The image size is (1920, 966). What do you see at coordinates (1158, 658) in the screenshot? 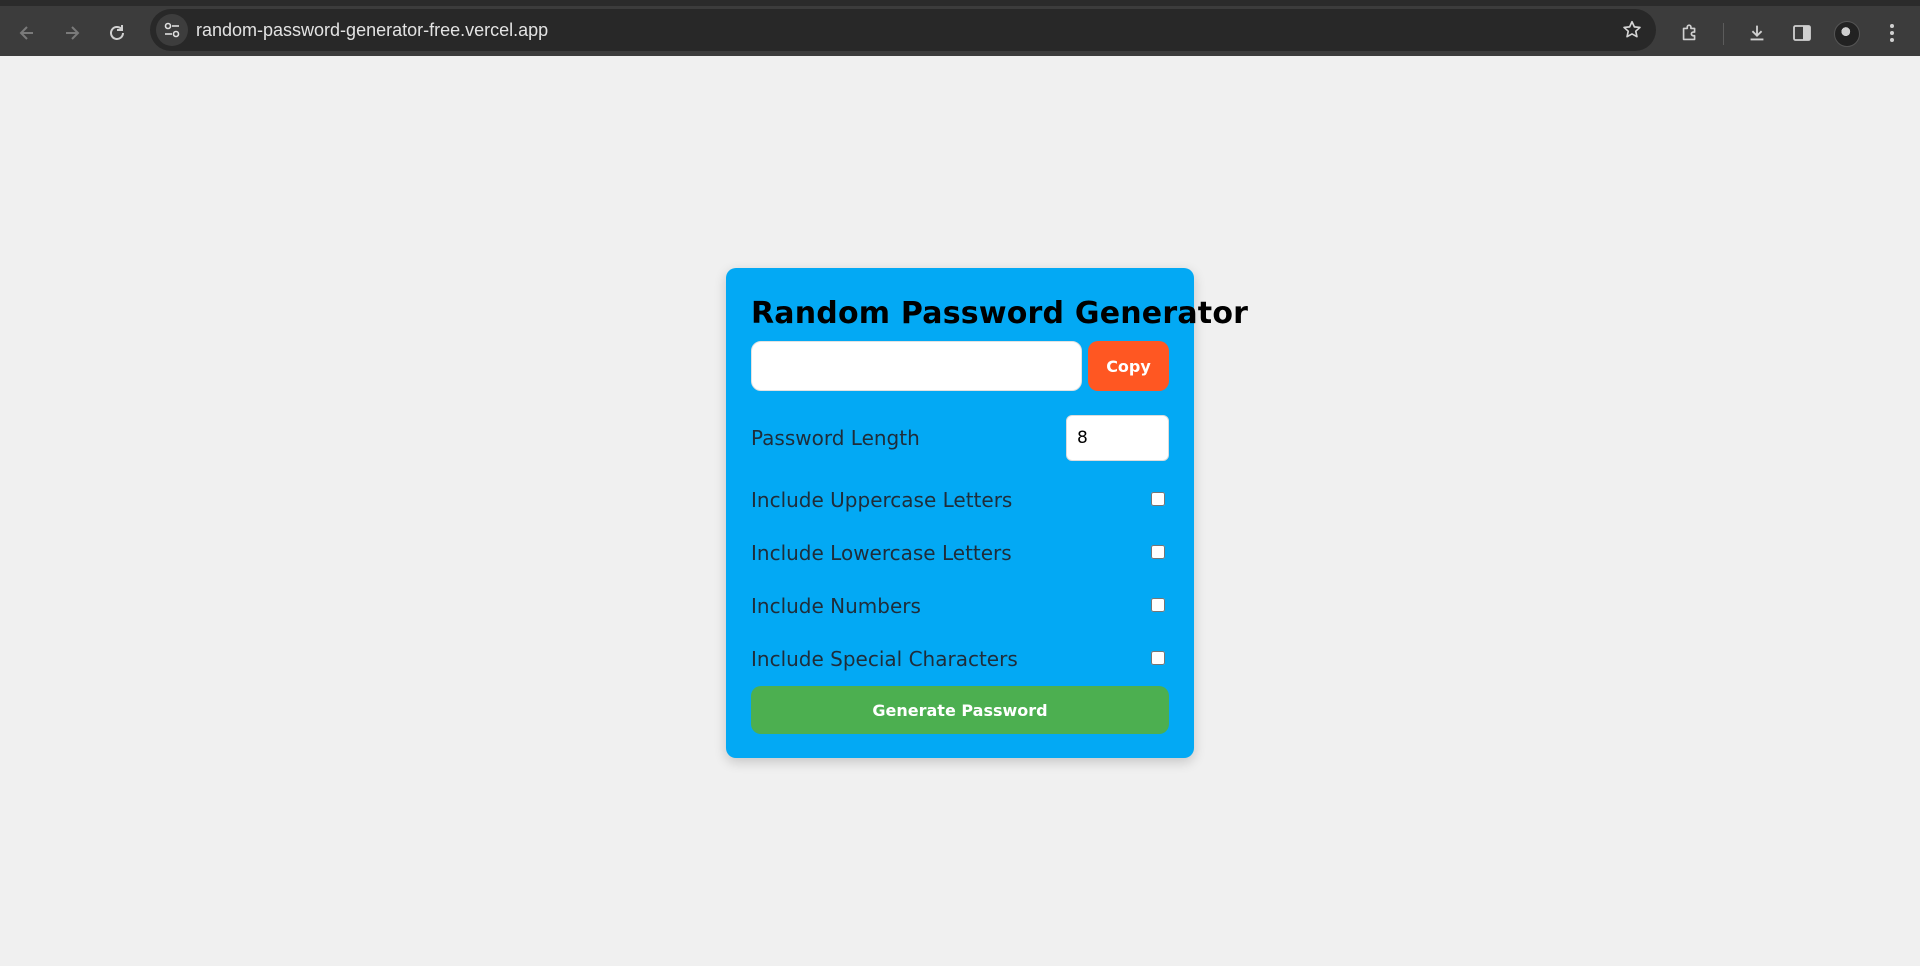
I see `special-characters-checkbox` at bounding box center [1158, 658].